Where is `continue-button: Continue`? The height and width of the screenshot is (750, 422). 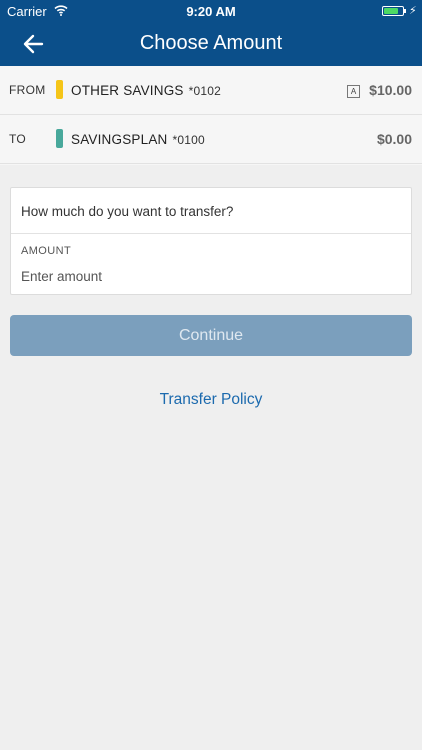
continue-button: Continue is located at coordinates (211, 335).